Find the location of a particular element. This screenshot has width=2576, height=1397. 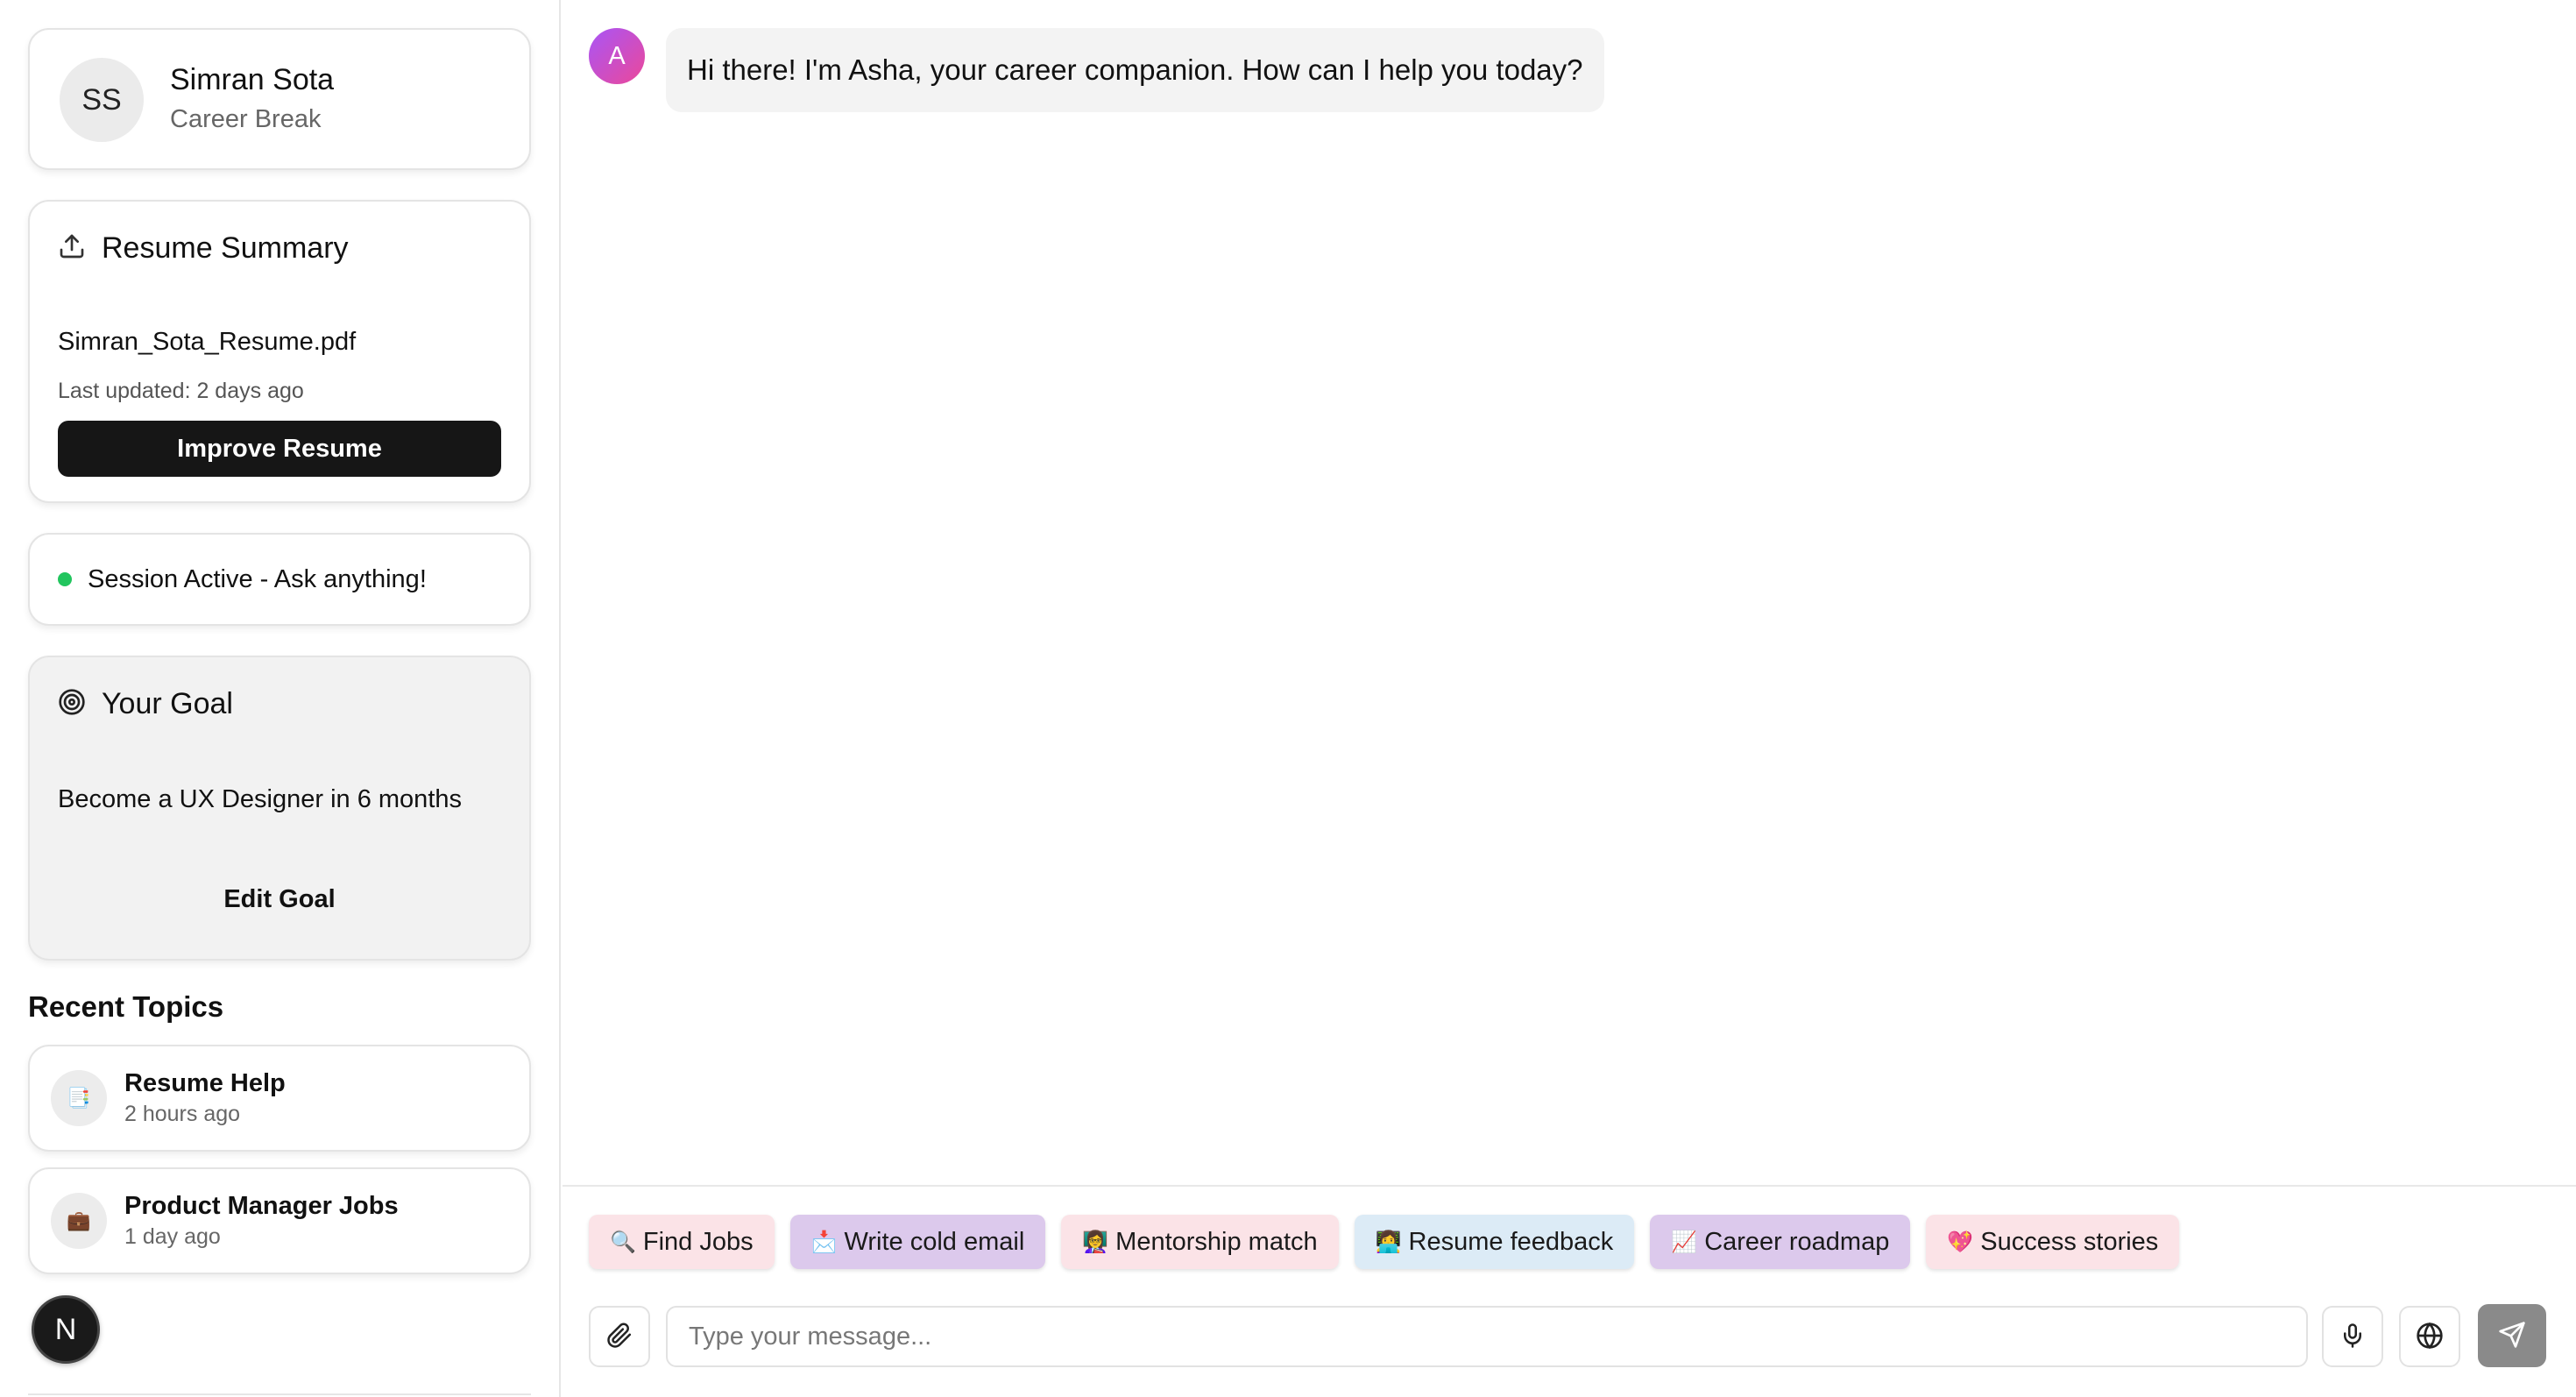

recent-topic-item: 📑 Resume Help 2 hours ago is located at coordinates (279, 1098).